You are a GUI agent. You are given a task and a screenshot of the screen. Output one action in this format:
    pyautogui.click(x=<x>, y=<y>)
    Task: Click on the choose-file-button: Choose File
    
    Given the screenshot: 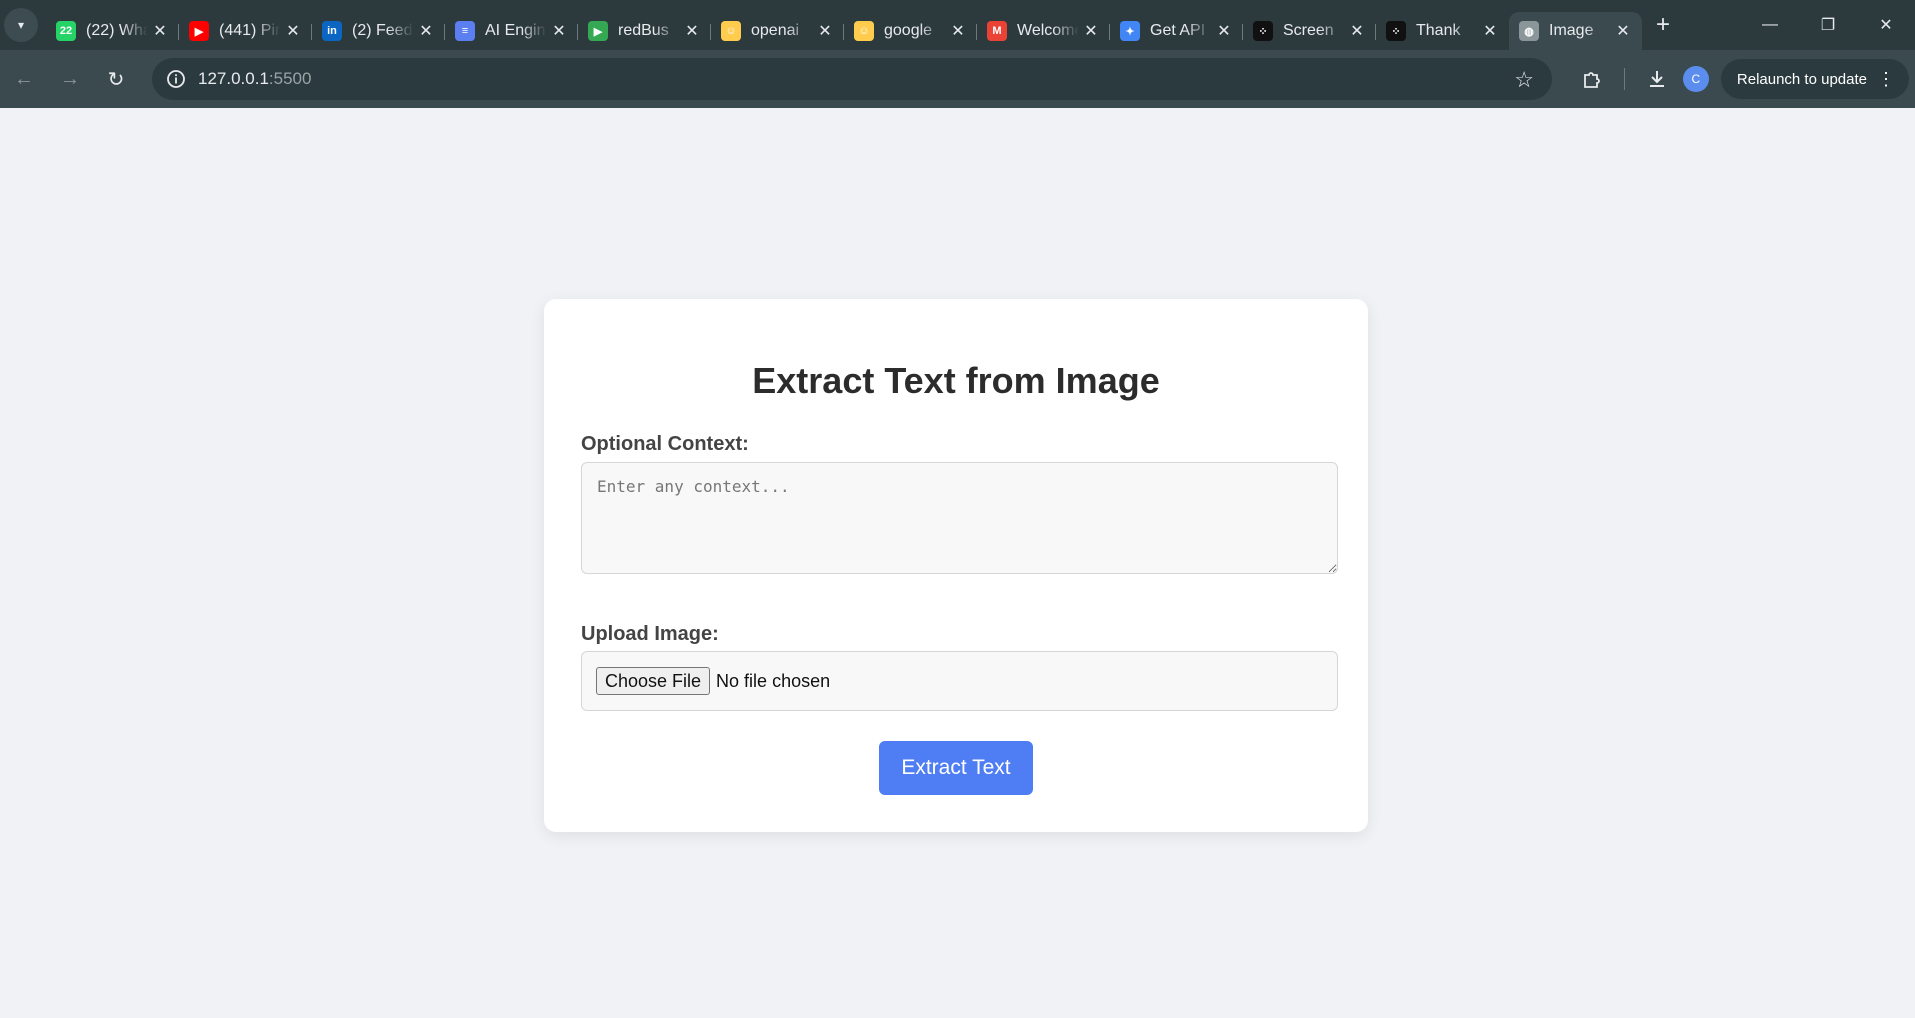 What is the action you would take?
    pyautogui.click(x=653, y=681)
    